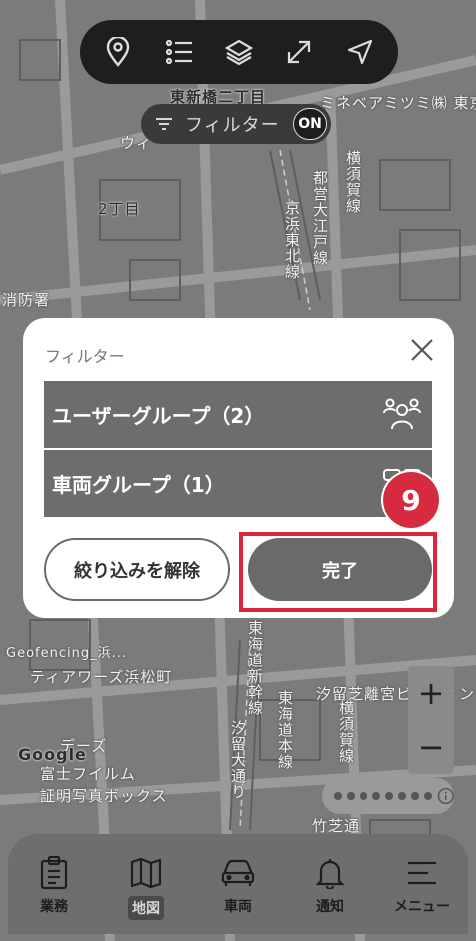 The width and height of the screenshot is (476, 941). What do you see at coordinates (118, 52) in the screenshot?
I see `location-pin-icon` at bounding box center [118, 52].